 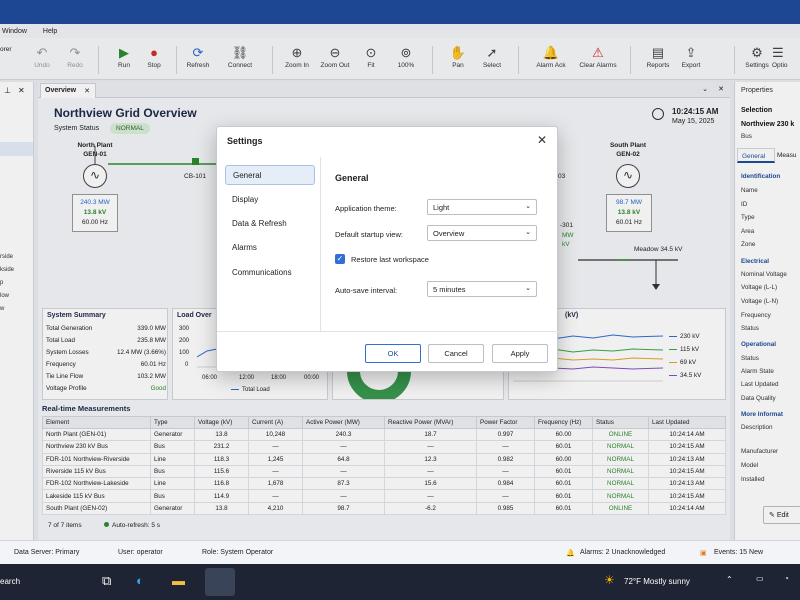 I want to click on display-icon: ▭, so click(x=760, y=578).